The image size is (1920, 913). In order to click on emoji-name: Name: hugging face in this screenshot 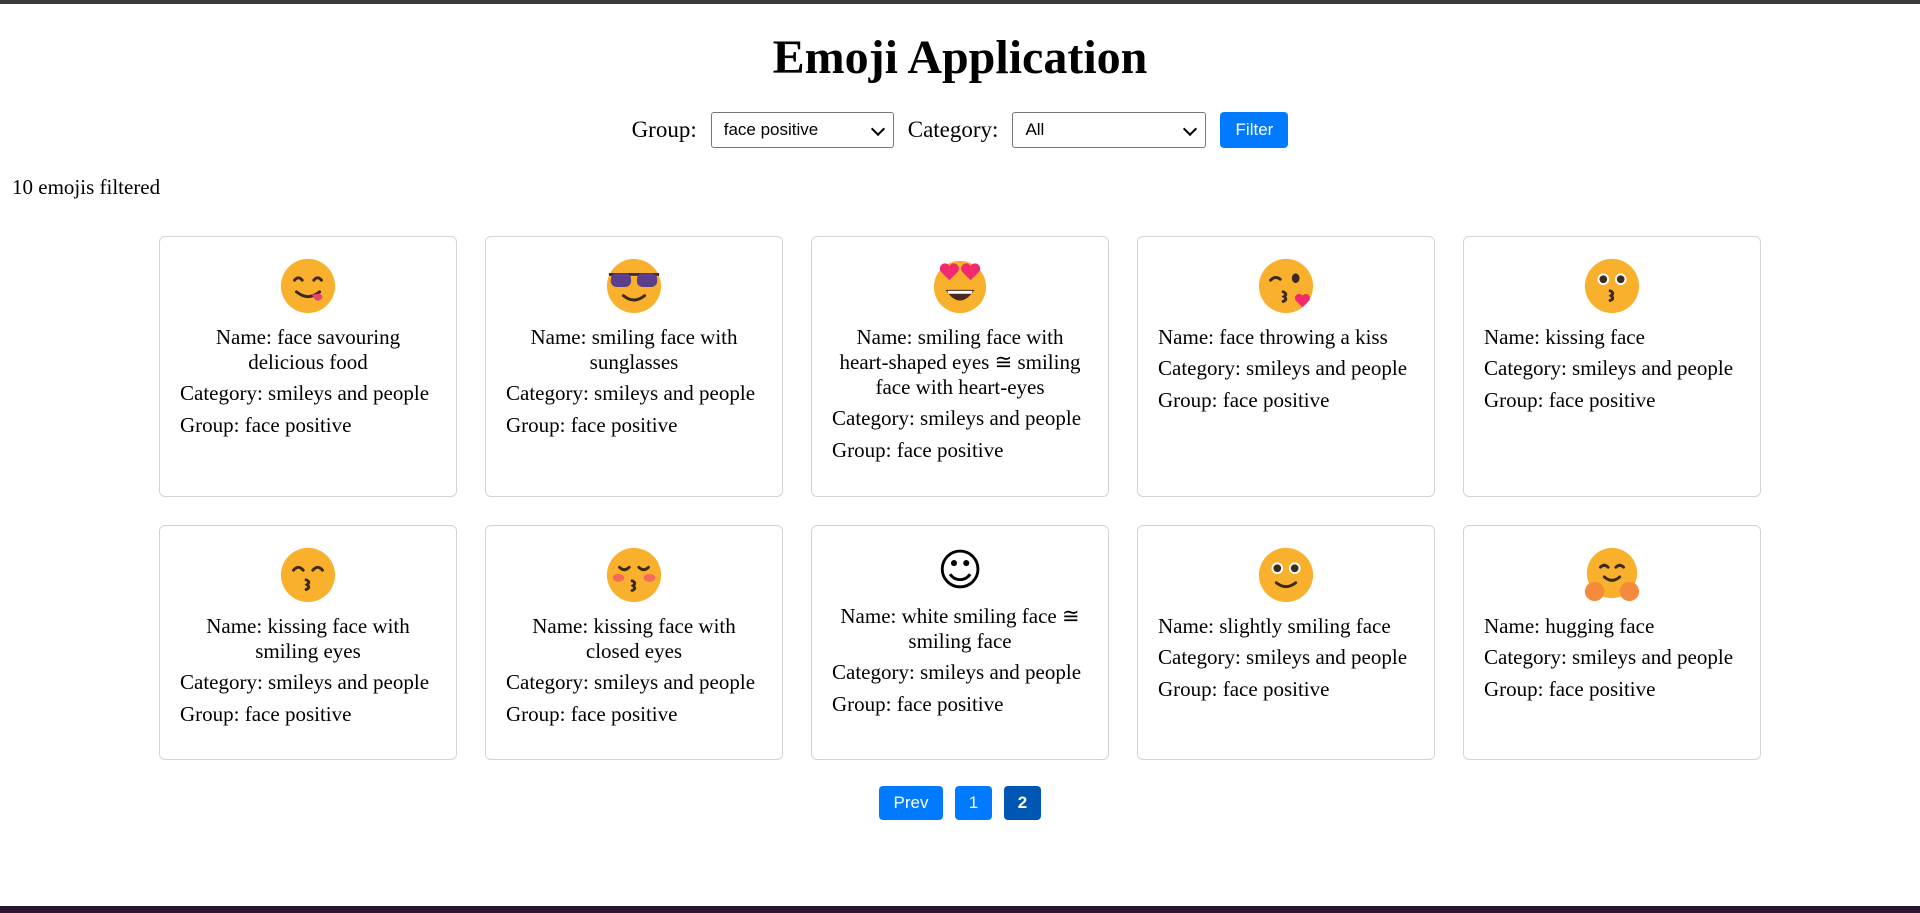, I will do `click(1569, 626)`.